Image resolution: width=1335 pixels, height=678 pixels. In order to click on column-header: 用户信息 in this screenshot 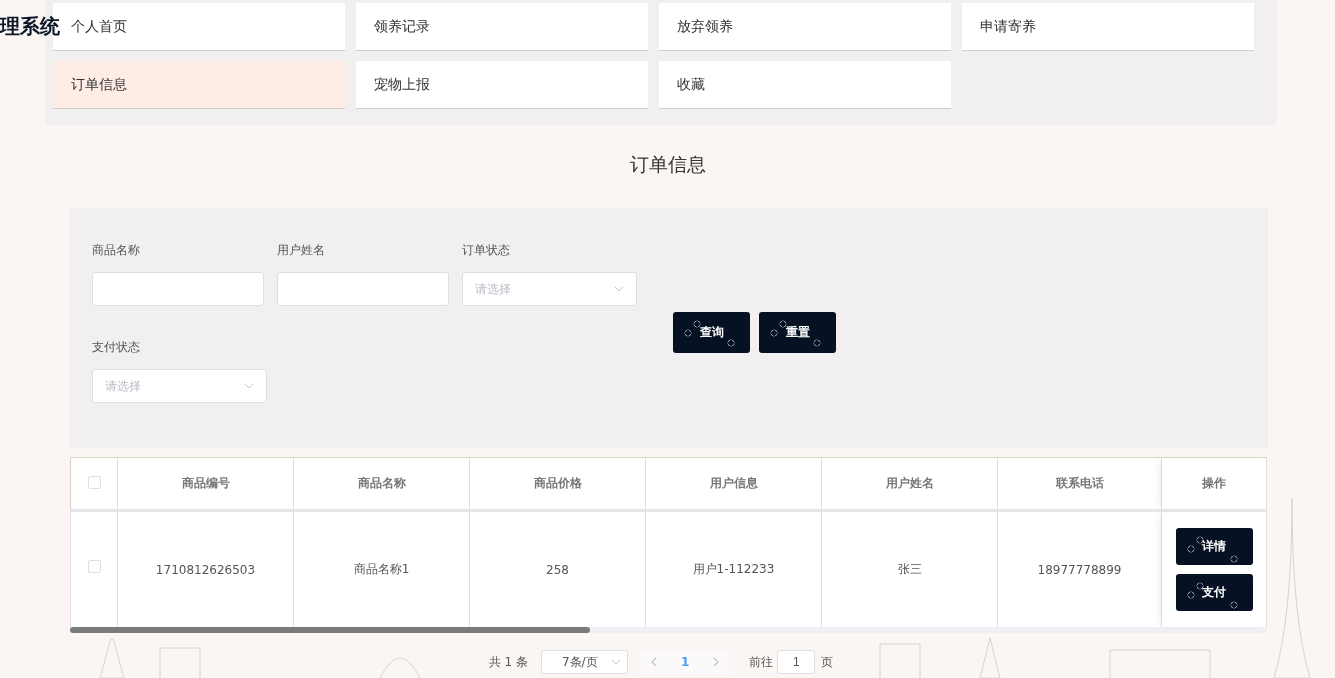, I will do `click(734, 484)`.